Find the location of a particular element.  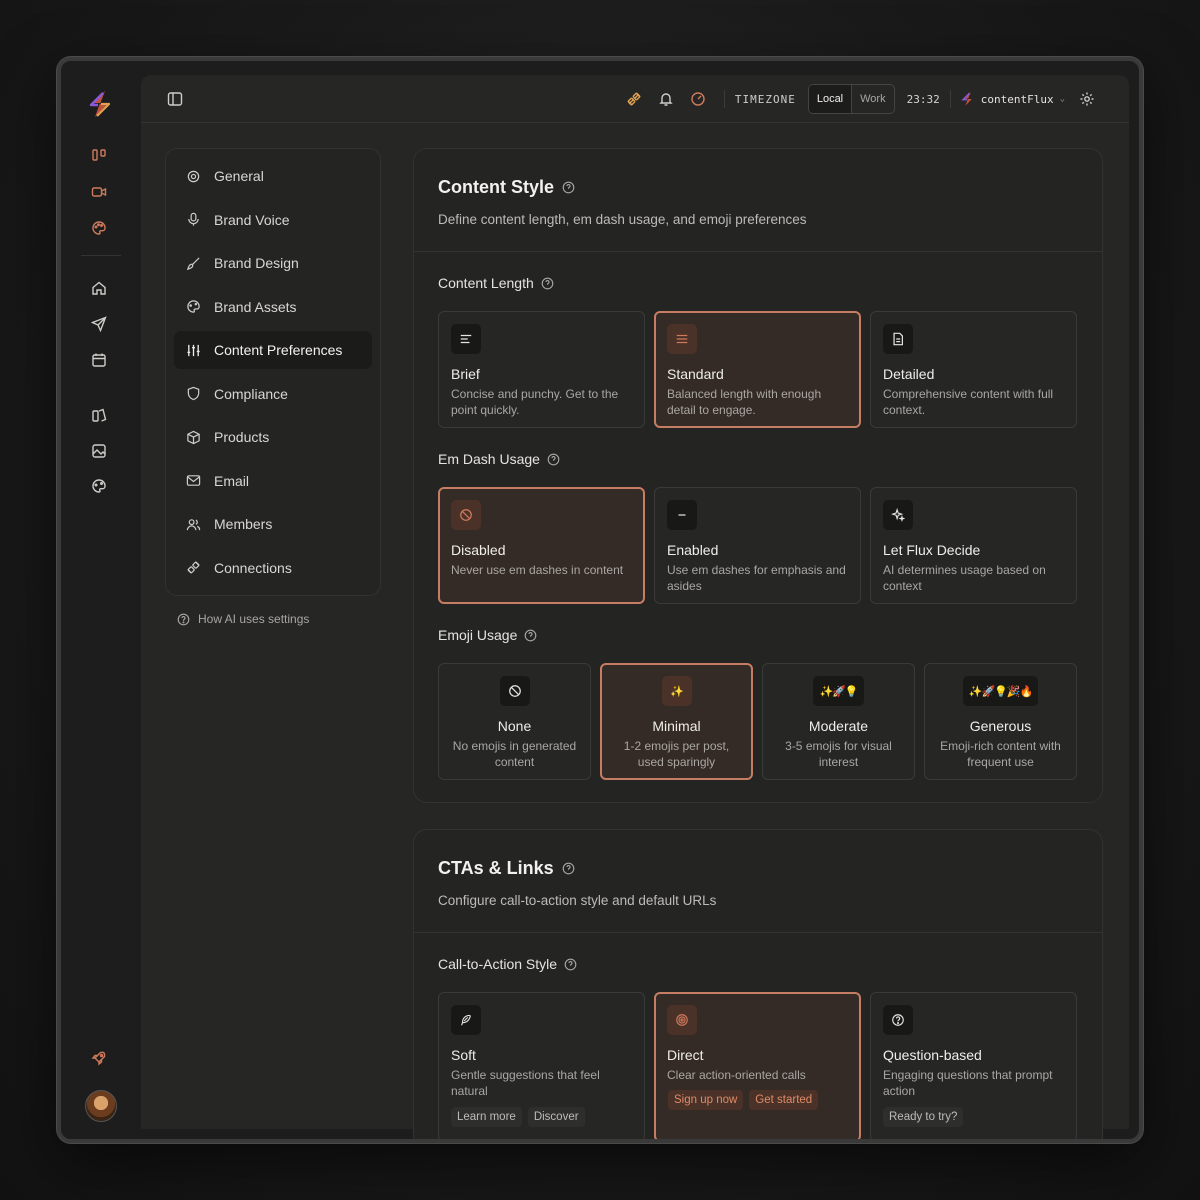

option-description: Use em dashes for emphasis and asides is located at coordinates (756, 578).